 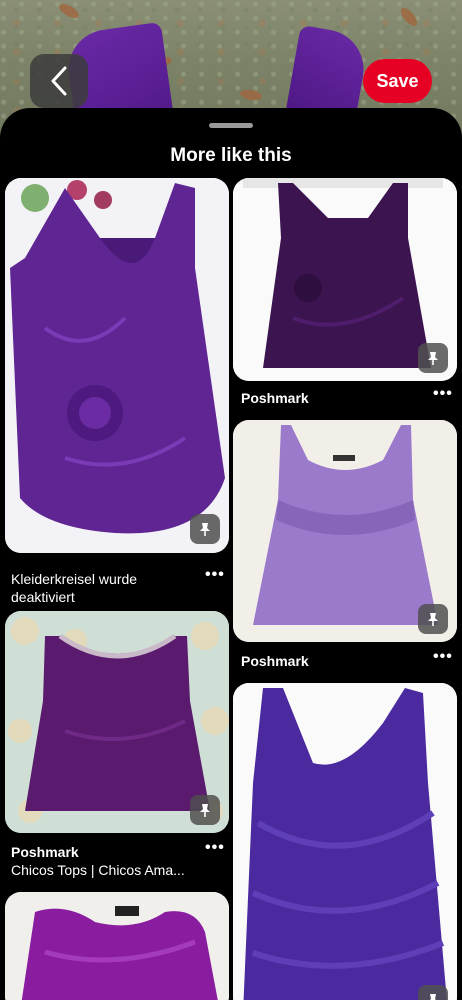 I want to click on chevron-left-icon, so click(x=59, y=81).